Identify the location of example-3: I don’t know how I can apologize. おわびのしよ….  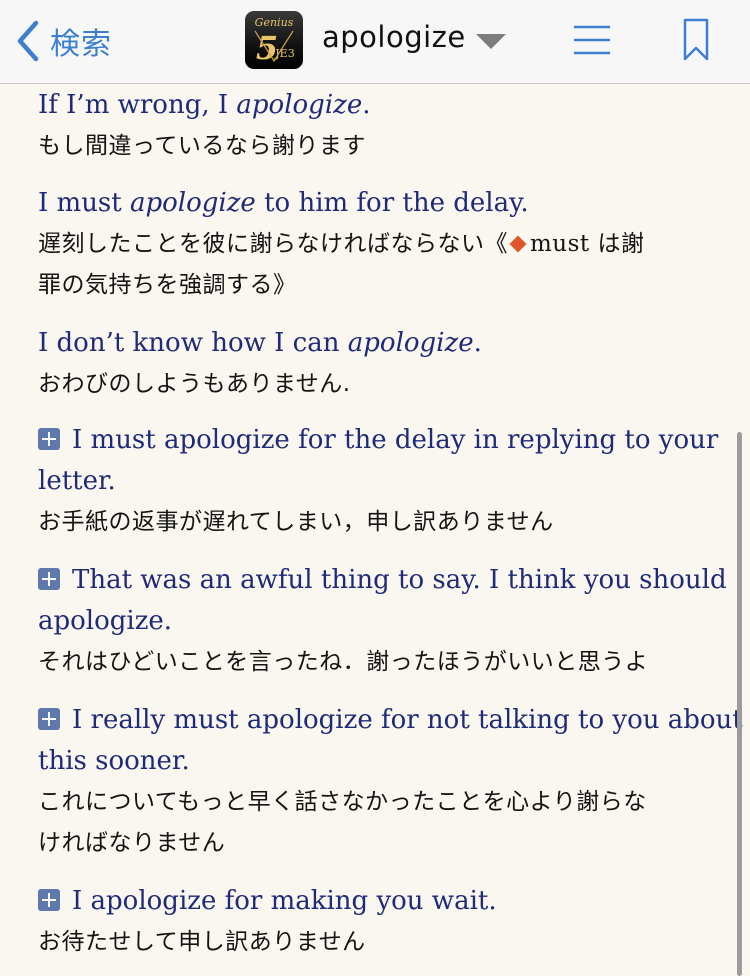
(384, 364).